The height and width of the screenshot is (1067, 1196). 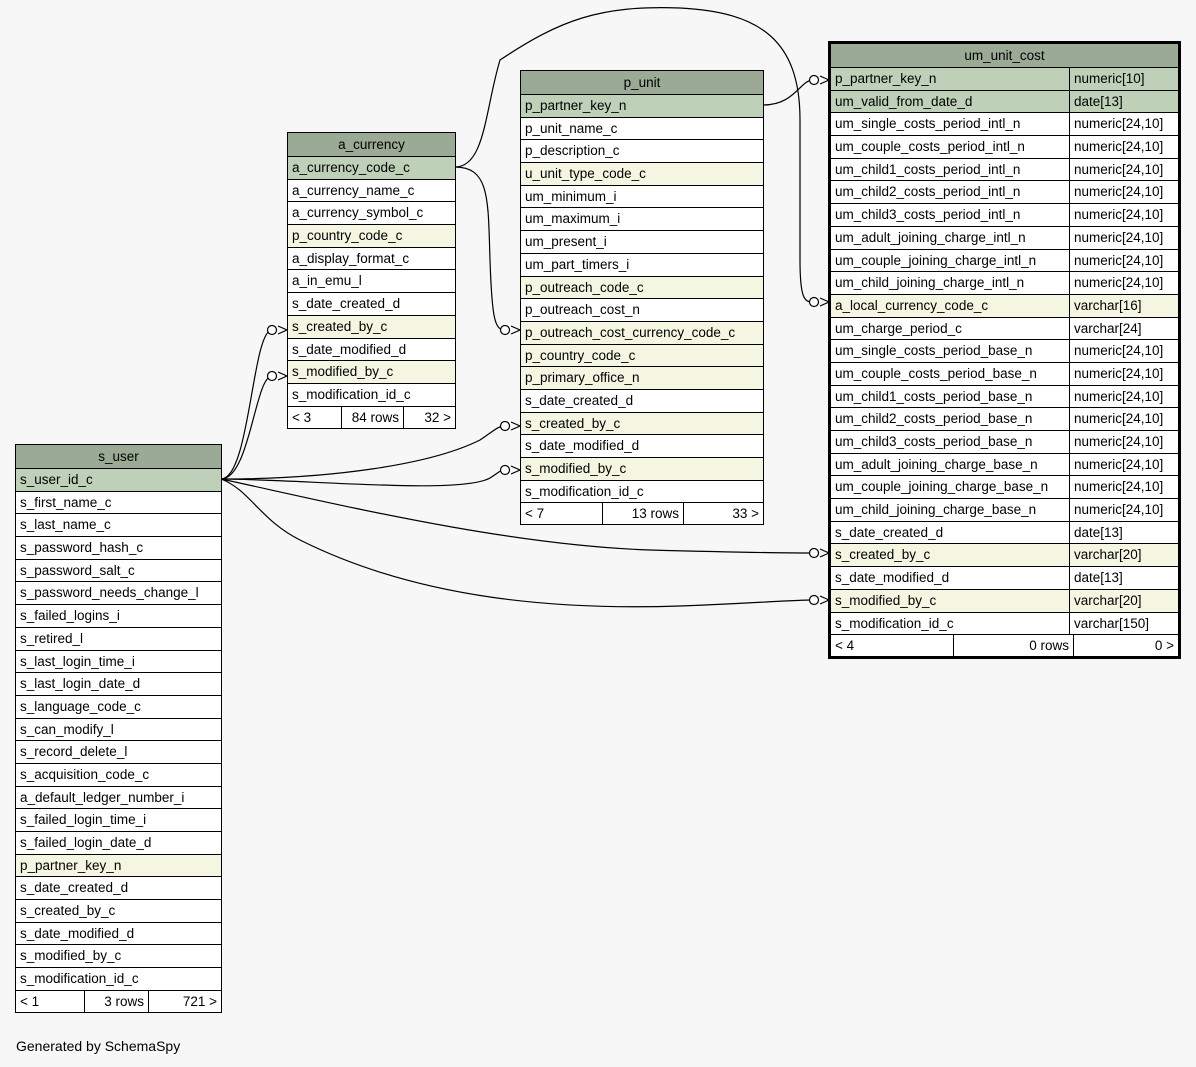 What do you see at coordinates (118, 639) in the screenshot?
I see `column-row: s_retired_l` at bounding box center [118, 639].